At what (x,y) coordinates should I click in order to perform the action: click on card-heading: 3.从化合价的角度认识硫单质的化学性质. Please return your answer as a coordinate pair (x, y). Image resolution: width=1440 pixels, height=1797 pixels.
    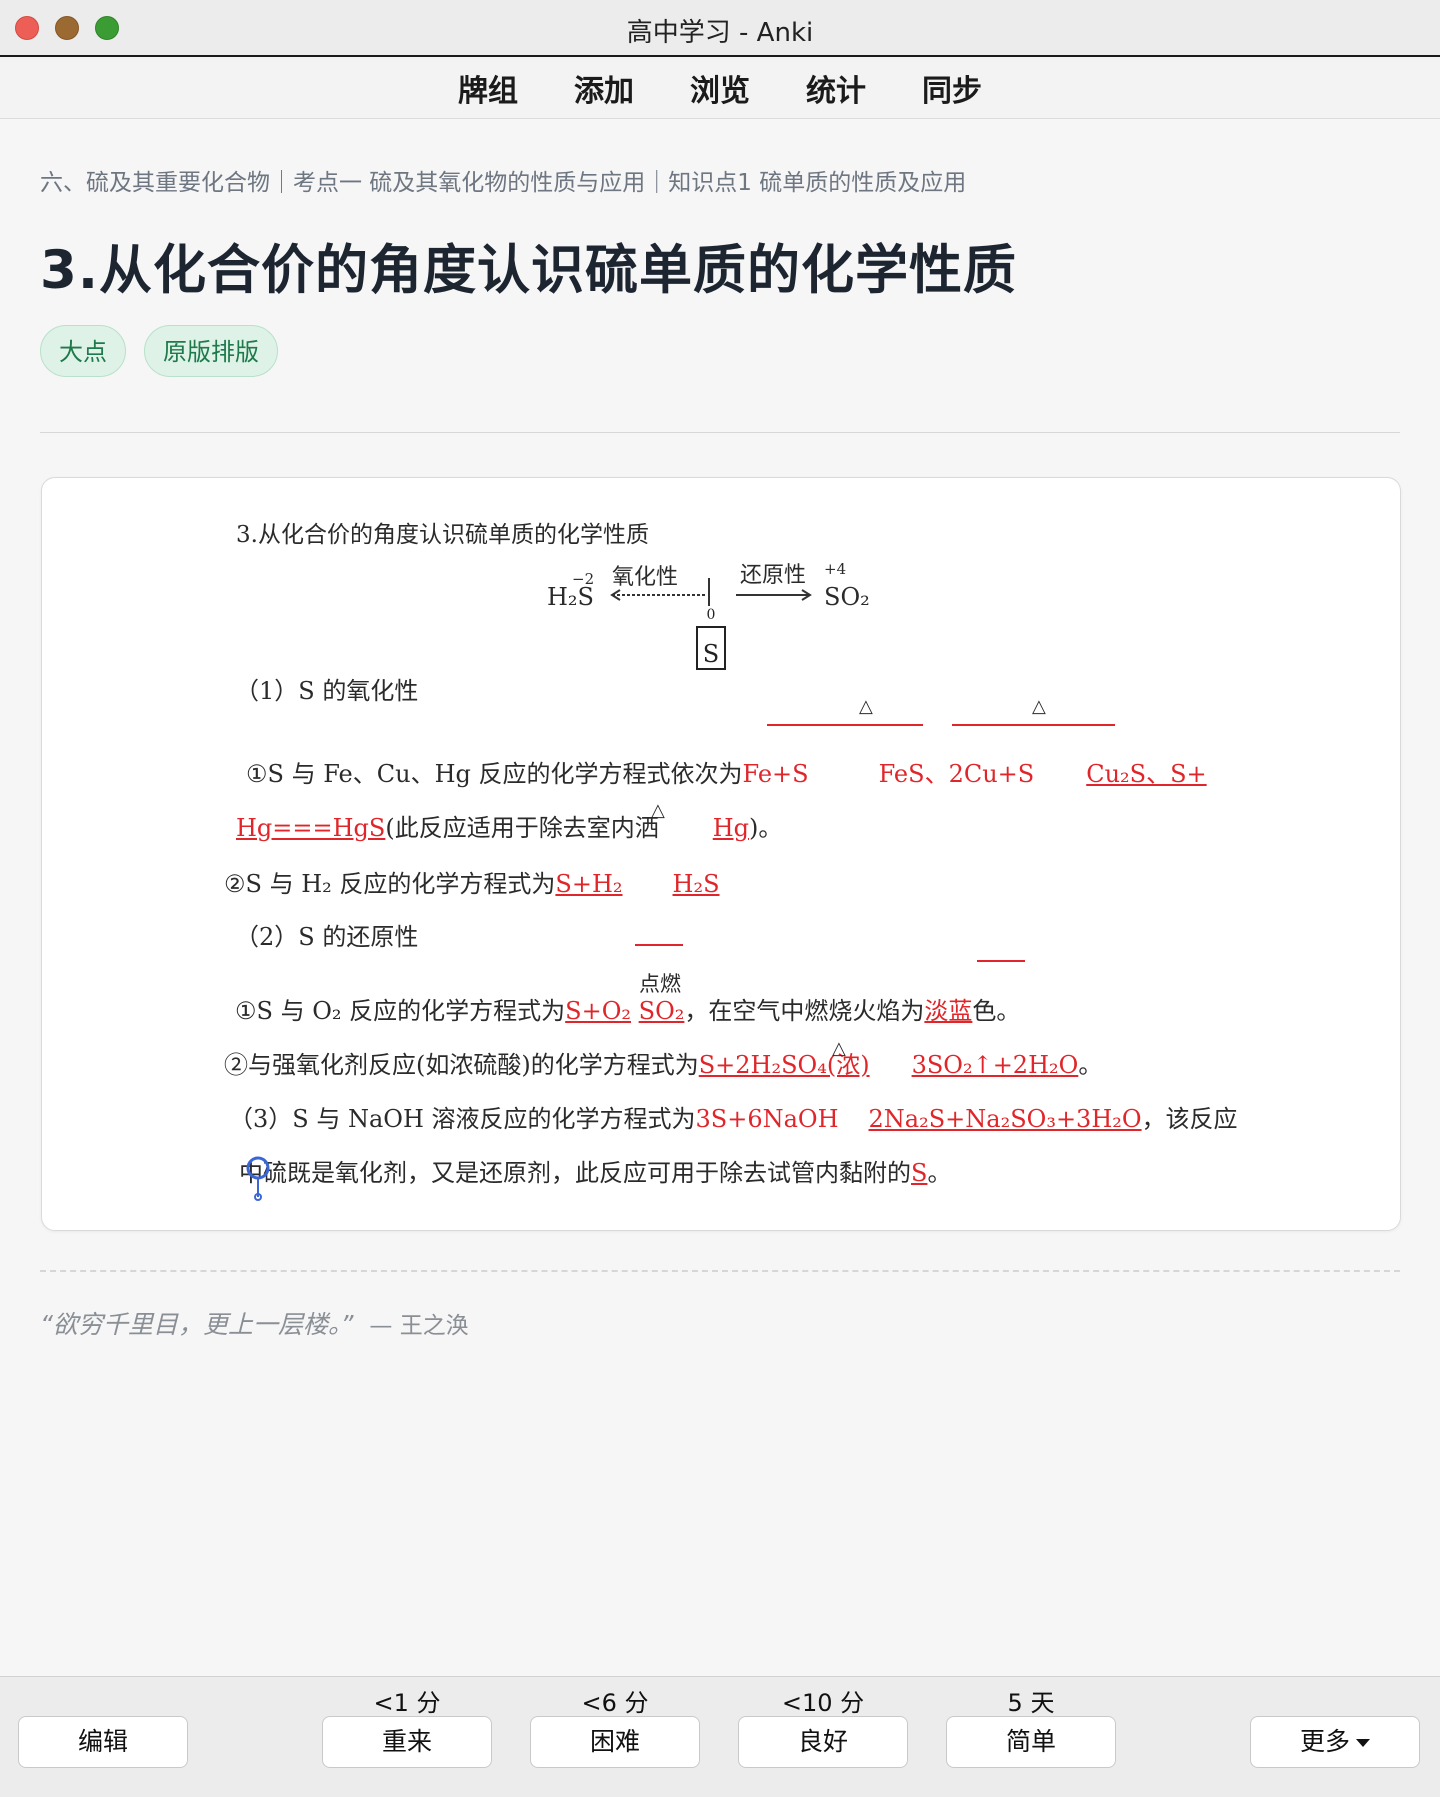
    Looking at the image, I should click on (442, 535).